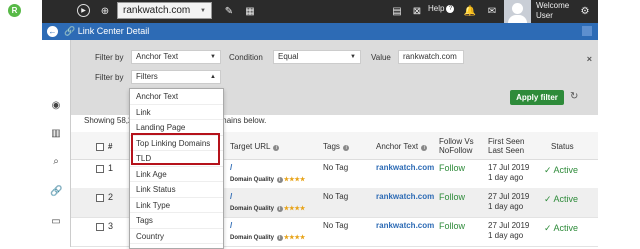  Describe the element at coordinates (83, 10) in the screenshot. I see `play-circle-icon: ▶` at that location.